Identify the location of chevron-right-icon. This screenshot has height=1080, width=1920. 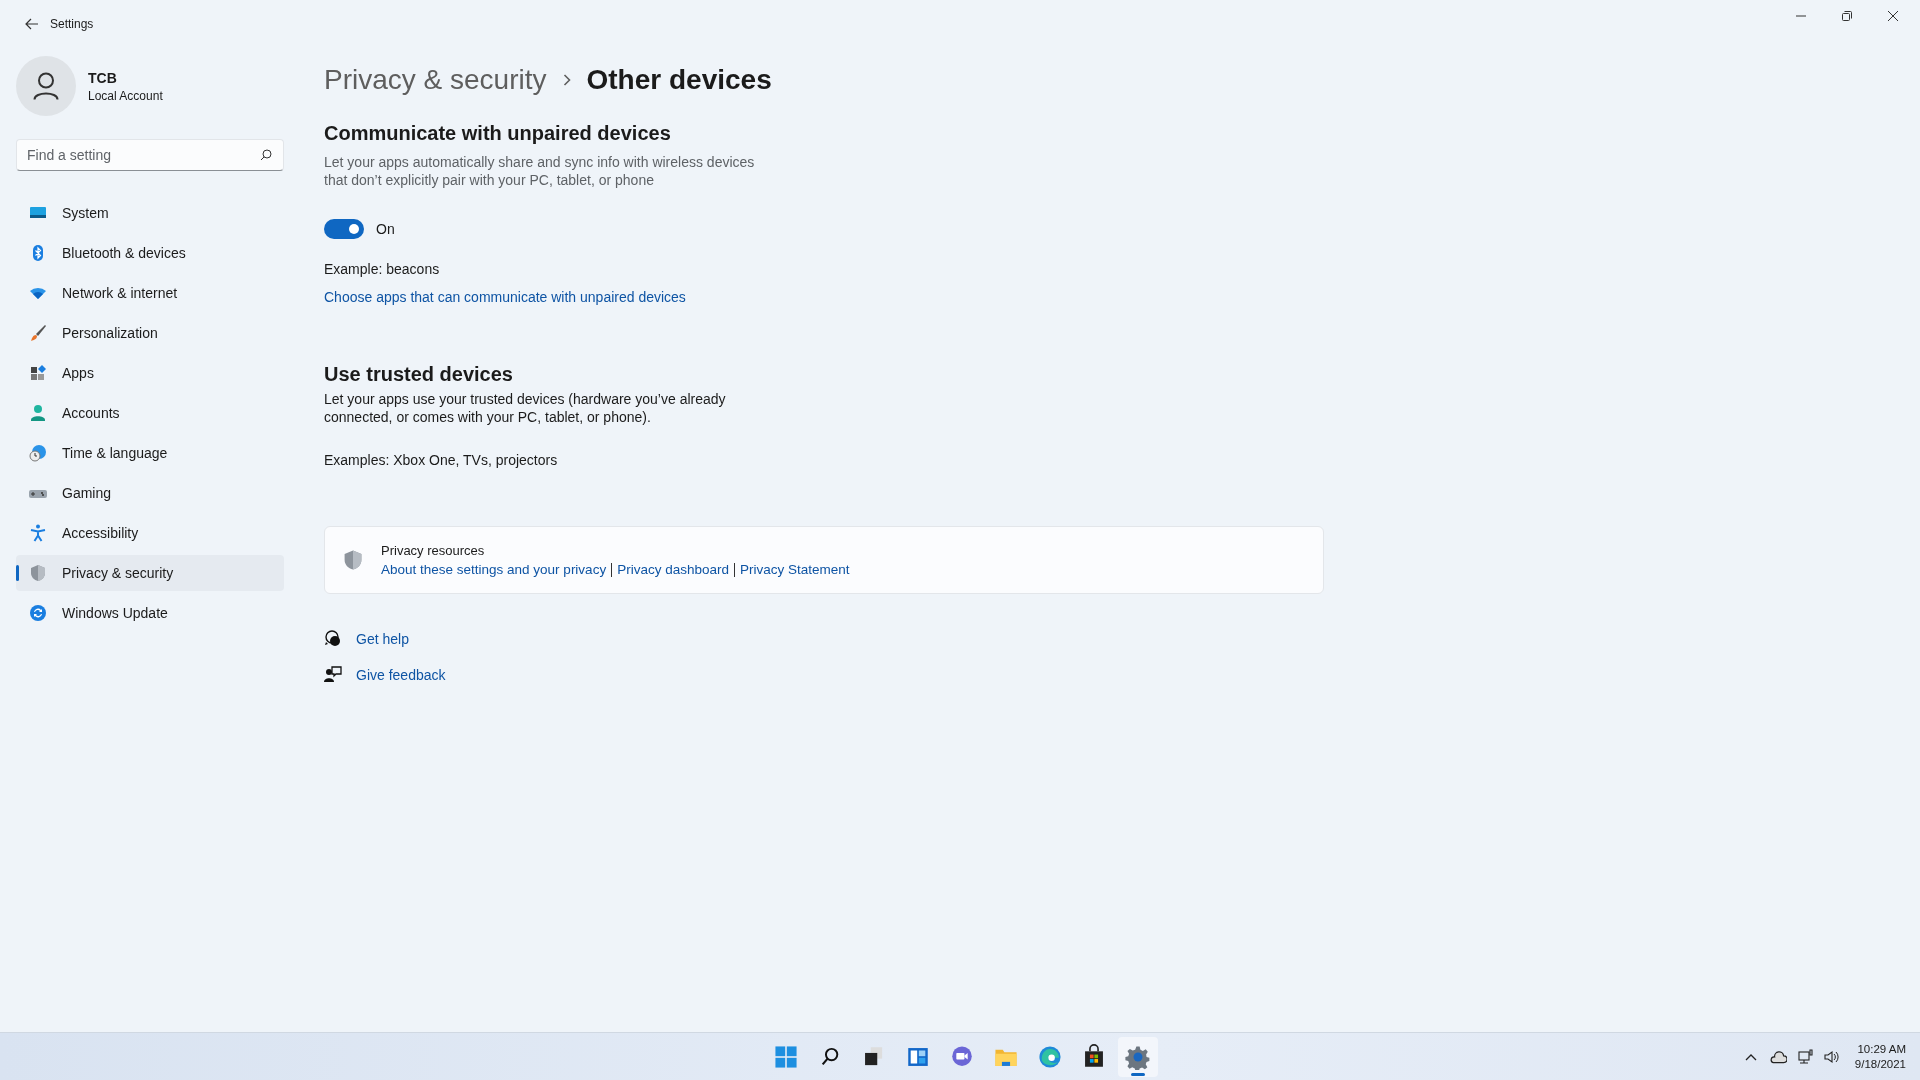
(566, 80).